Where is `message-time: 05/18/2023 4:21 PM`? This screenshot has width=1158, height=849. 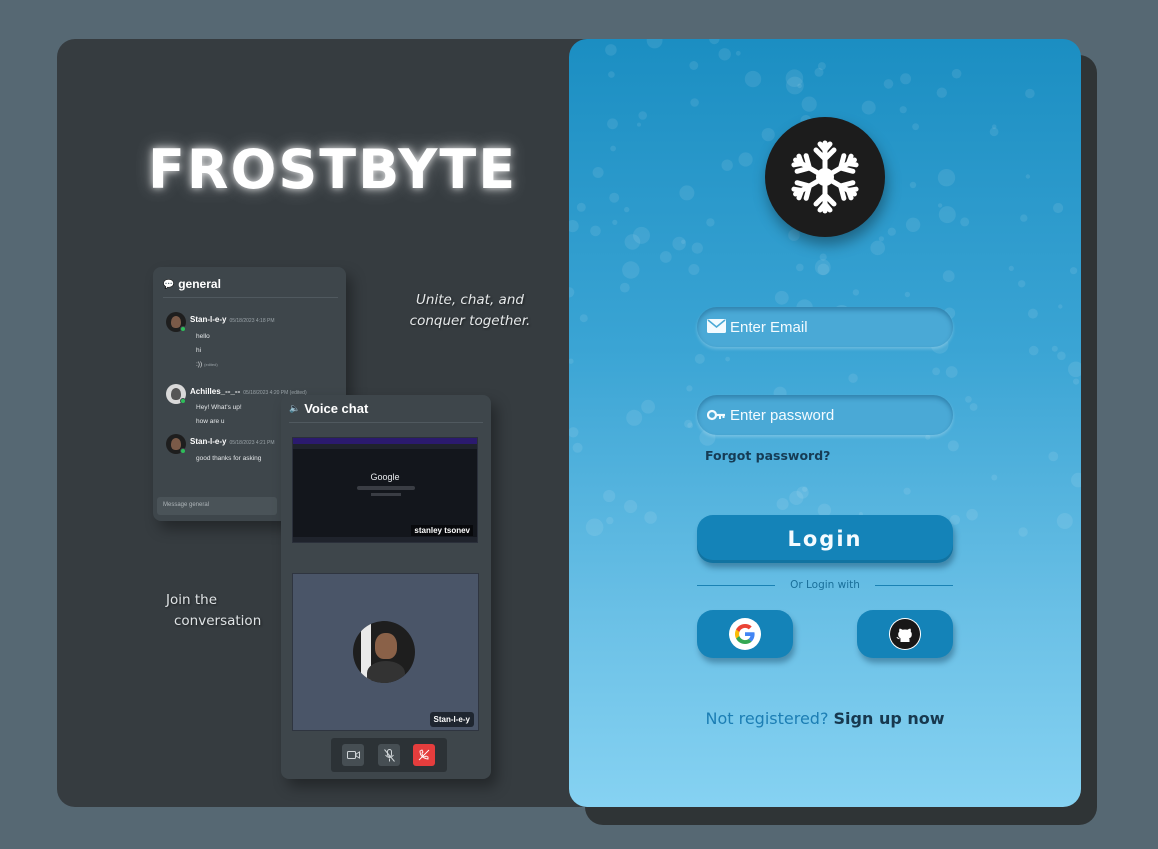 message-time: 05/18/2023 4:21 PM is located at coordinates (252, 443).